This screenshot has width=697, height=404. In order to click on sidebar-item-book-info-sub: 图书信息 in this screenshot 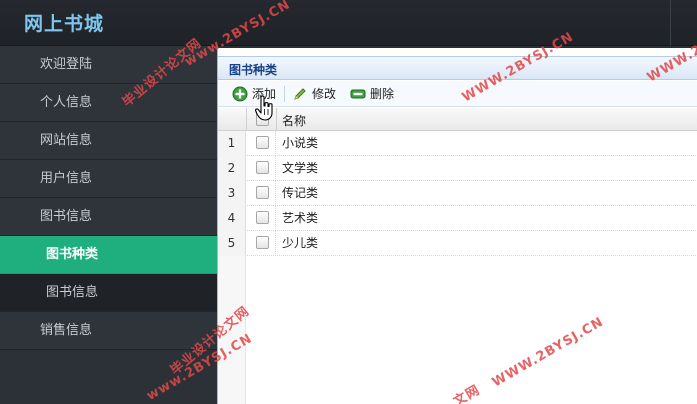, I will do `click(108, 293)`.